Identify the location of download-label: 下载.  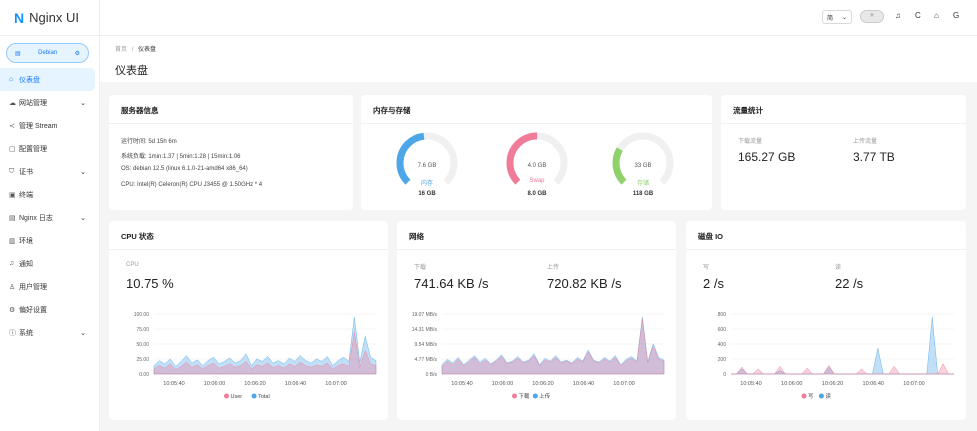
(420, 268).